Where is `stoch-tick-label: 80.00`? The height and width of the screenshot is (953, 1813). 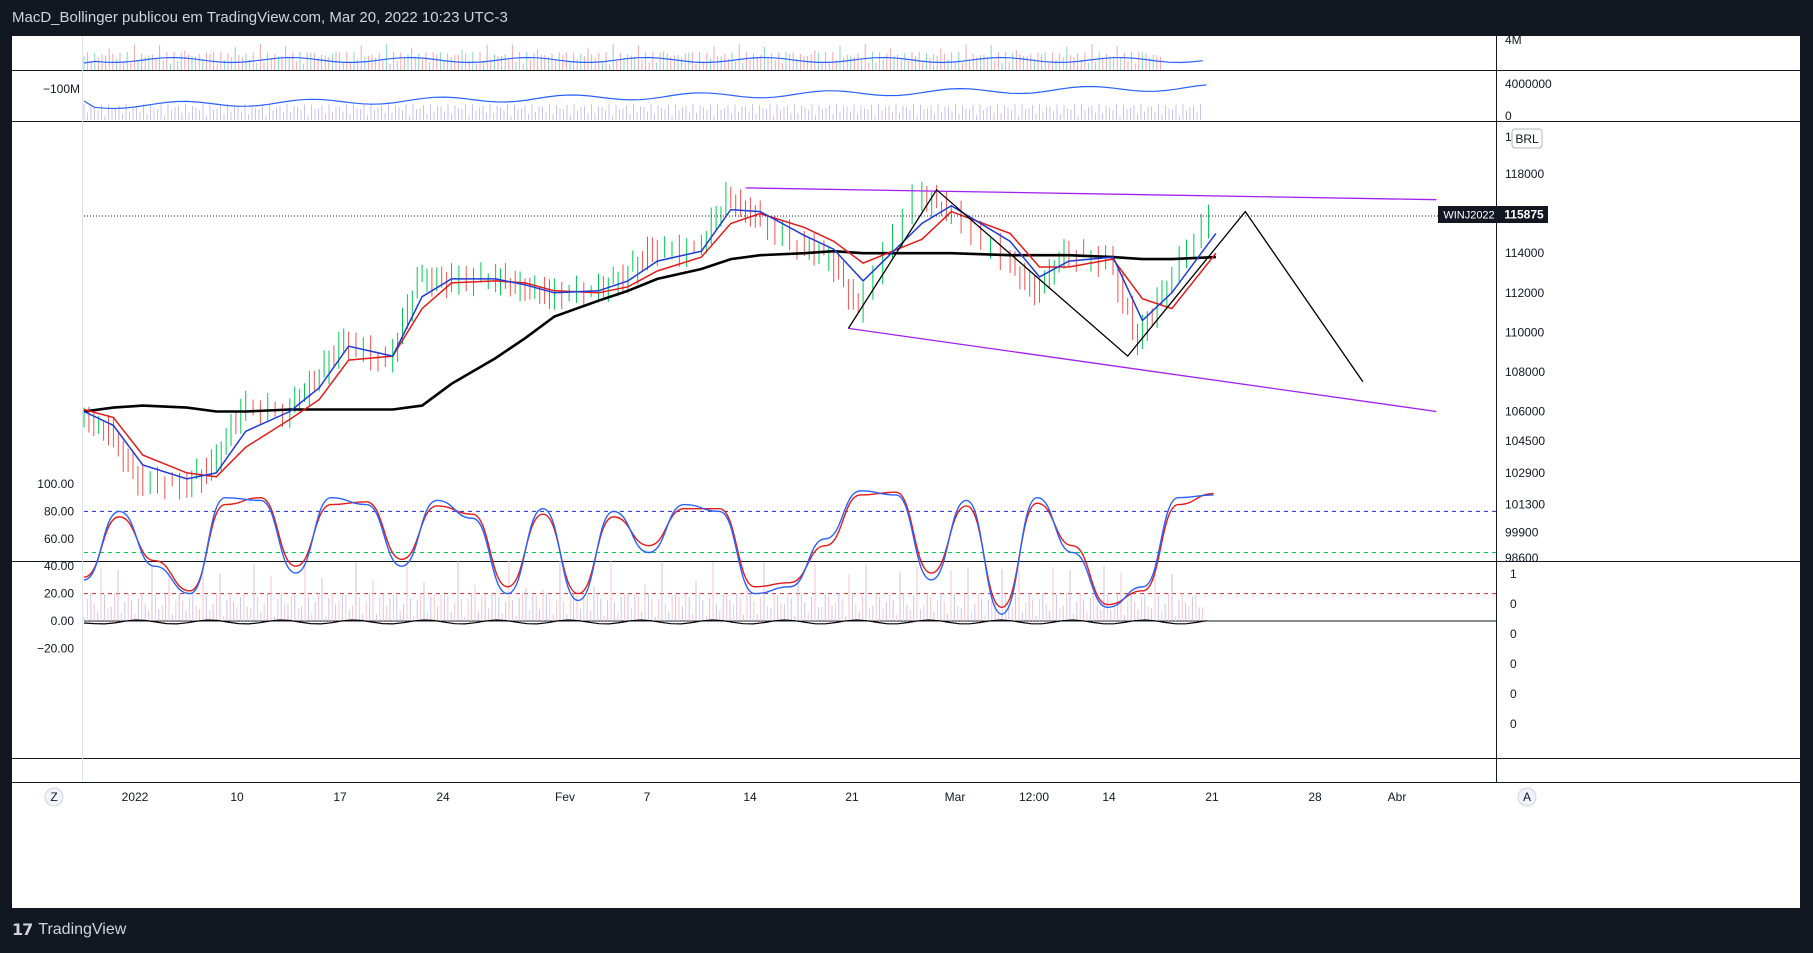 stoch-tick-label: 80.00 is located at coordinates (59, 511).